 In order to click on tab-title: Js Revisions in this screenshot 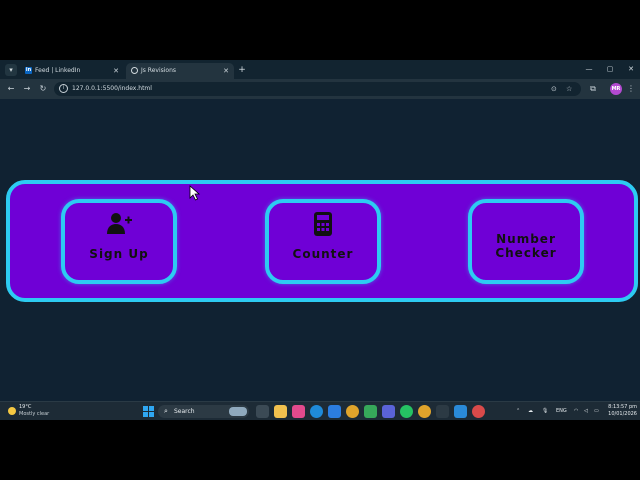, I will do `click(159, 70)`.